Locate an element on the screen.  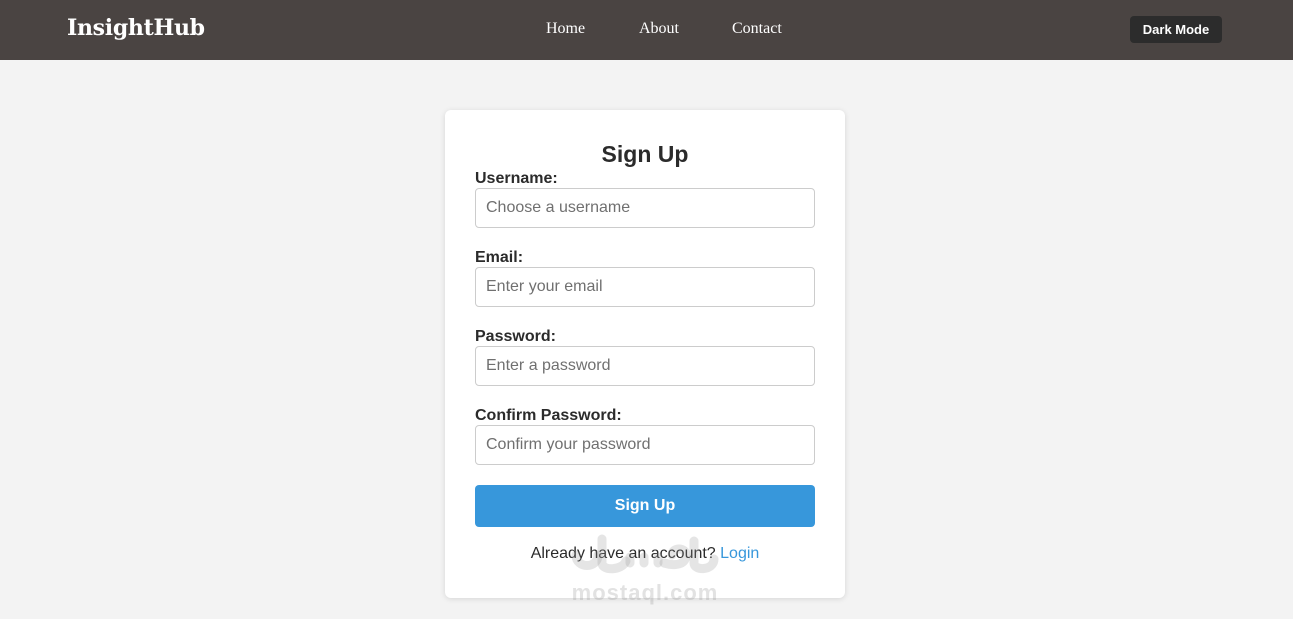
dark-mode-toggle-button: Dark Mode is located at coordinates (1176, 29).